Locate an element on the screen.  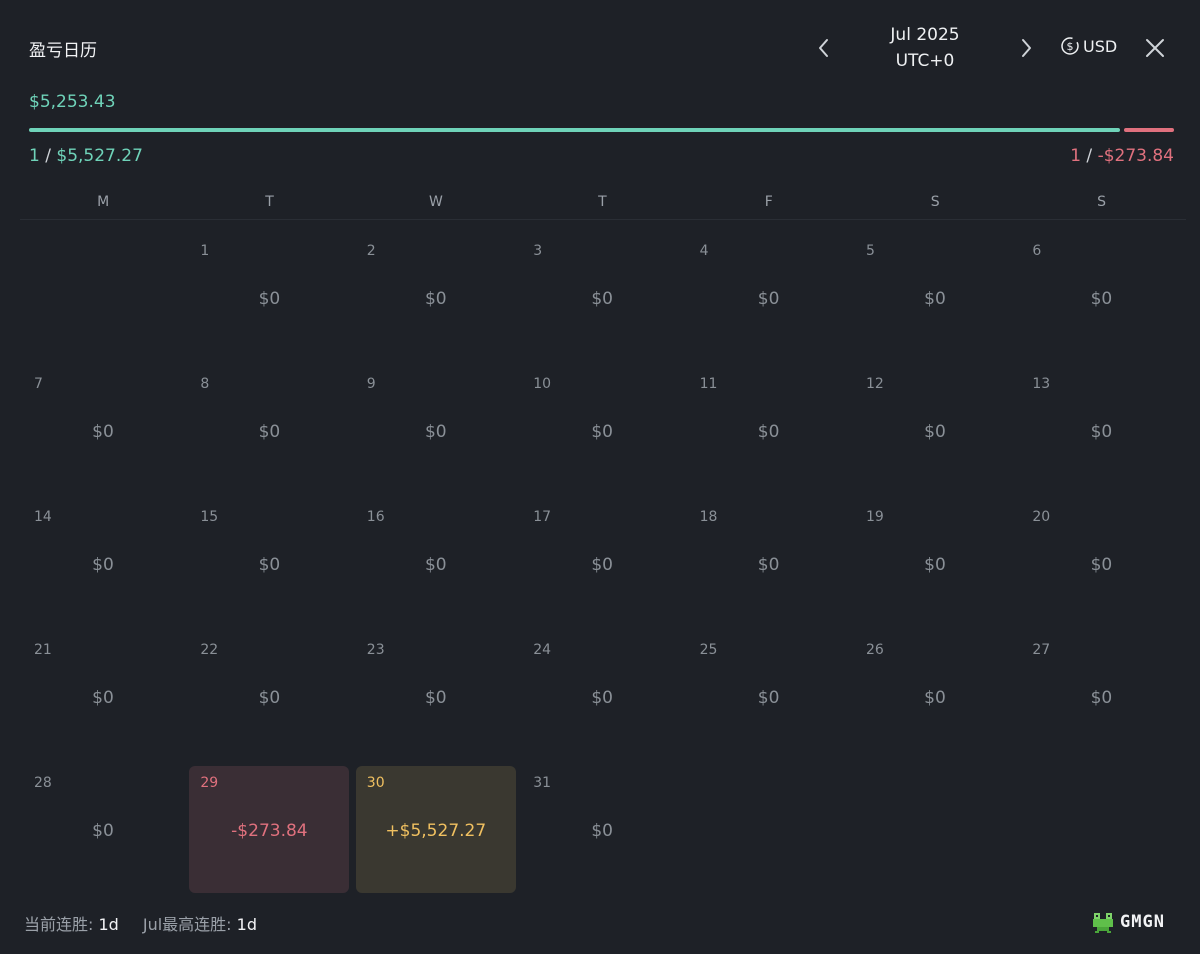
day-cell: 19 $0 is located at coordinates (935, 563).